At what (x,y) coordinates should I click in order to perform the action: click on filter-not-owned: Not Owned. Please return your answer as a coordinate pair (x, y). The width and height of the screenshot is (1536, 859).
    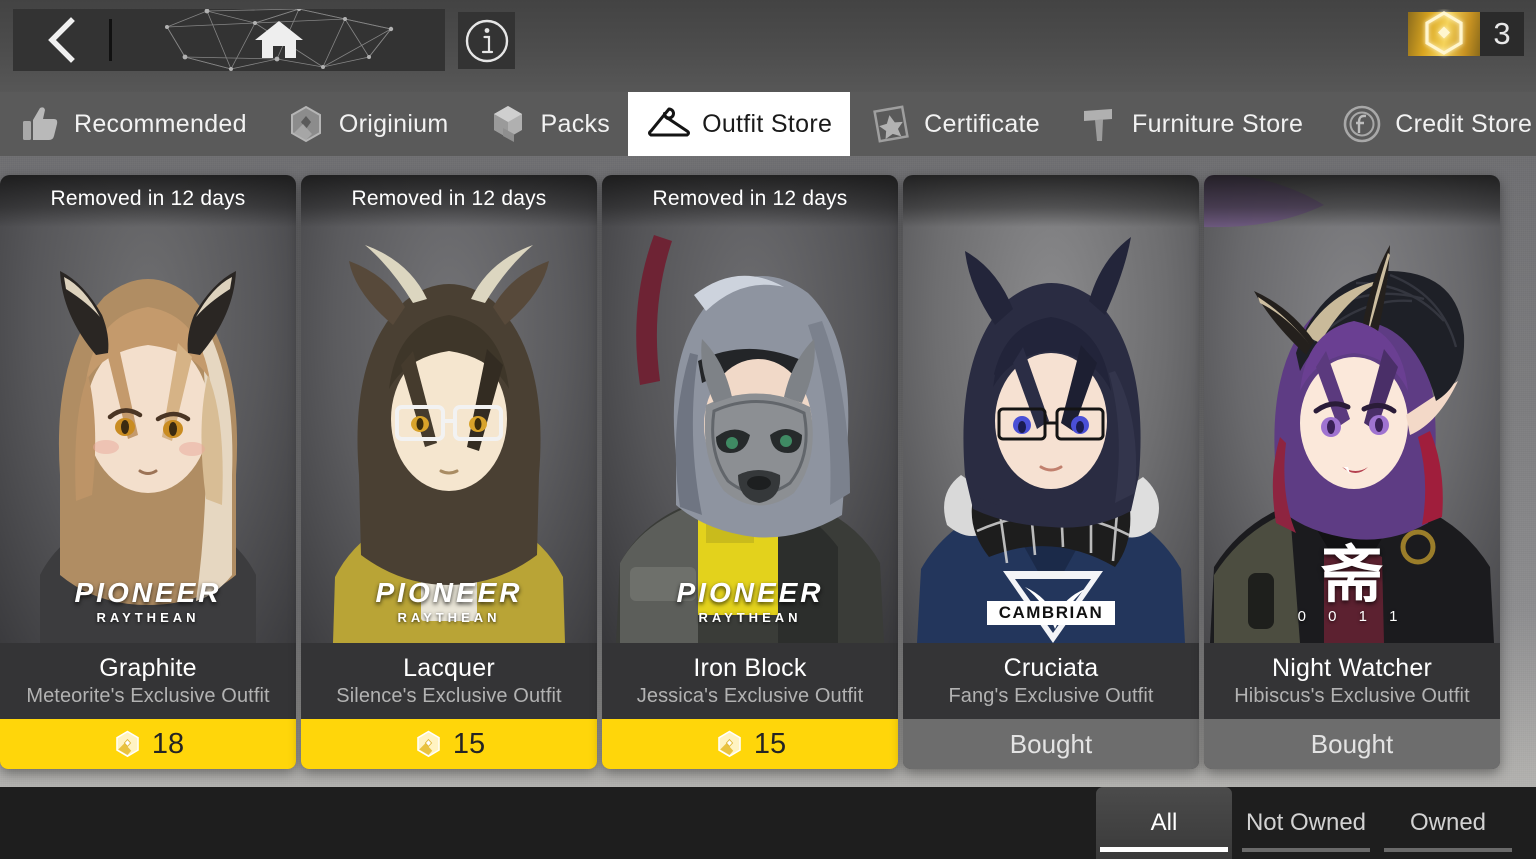
    Looking at the image, I should click on (1306, 823).